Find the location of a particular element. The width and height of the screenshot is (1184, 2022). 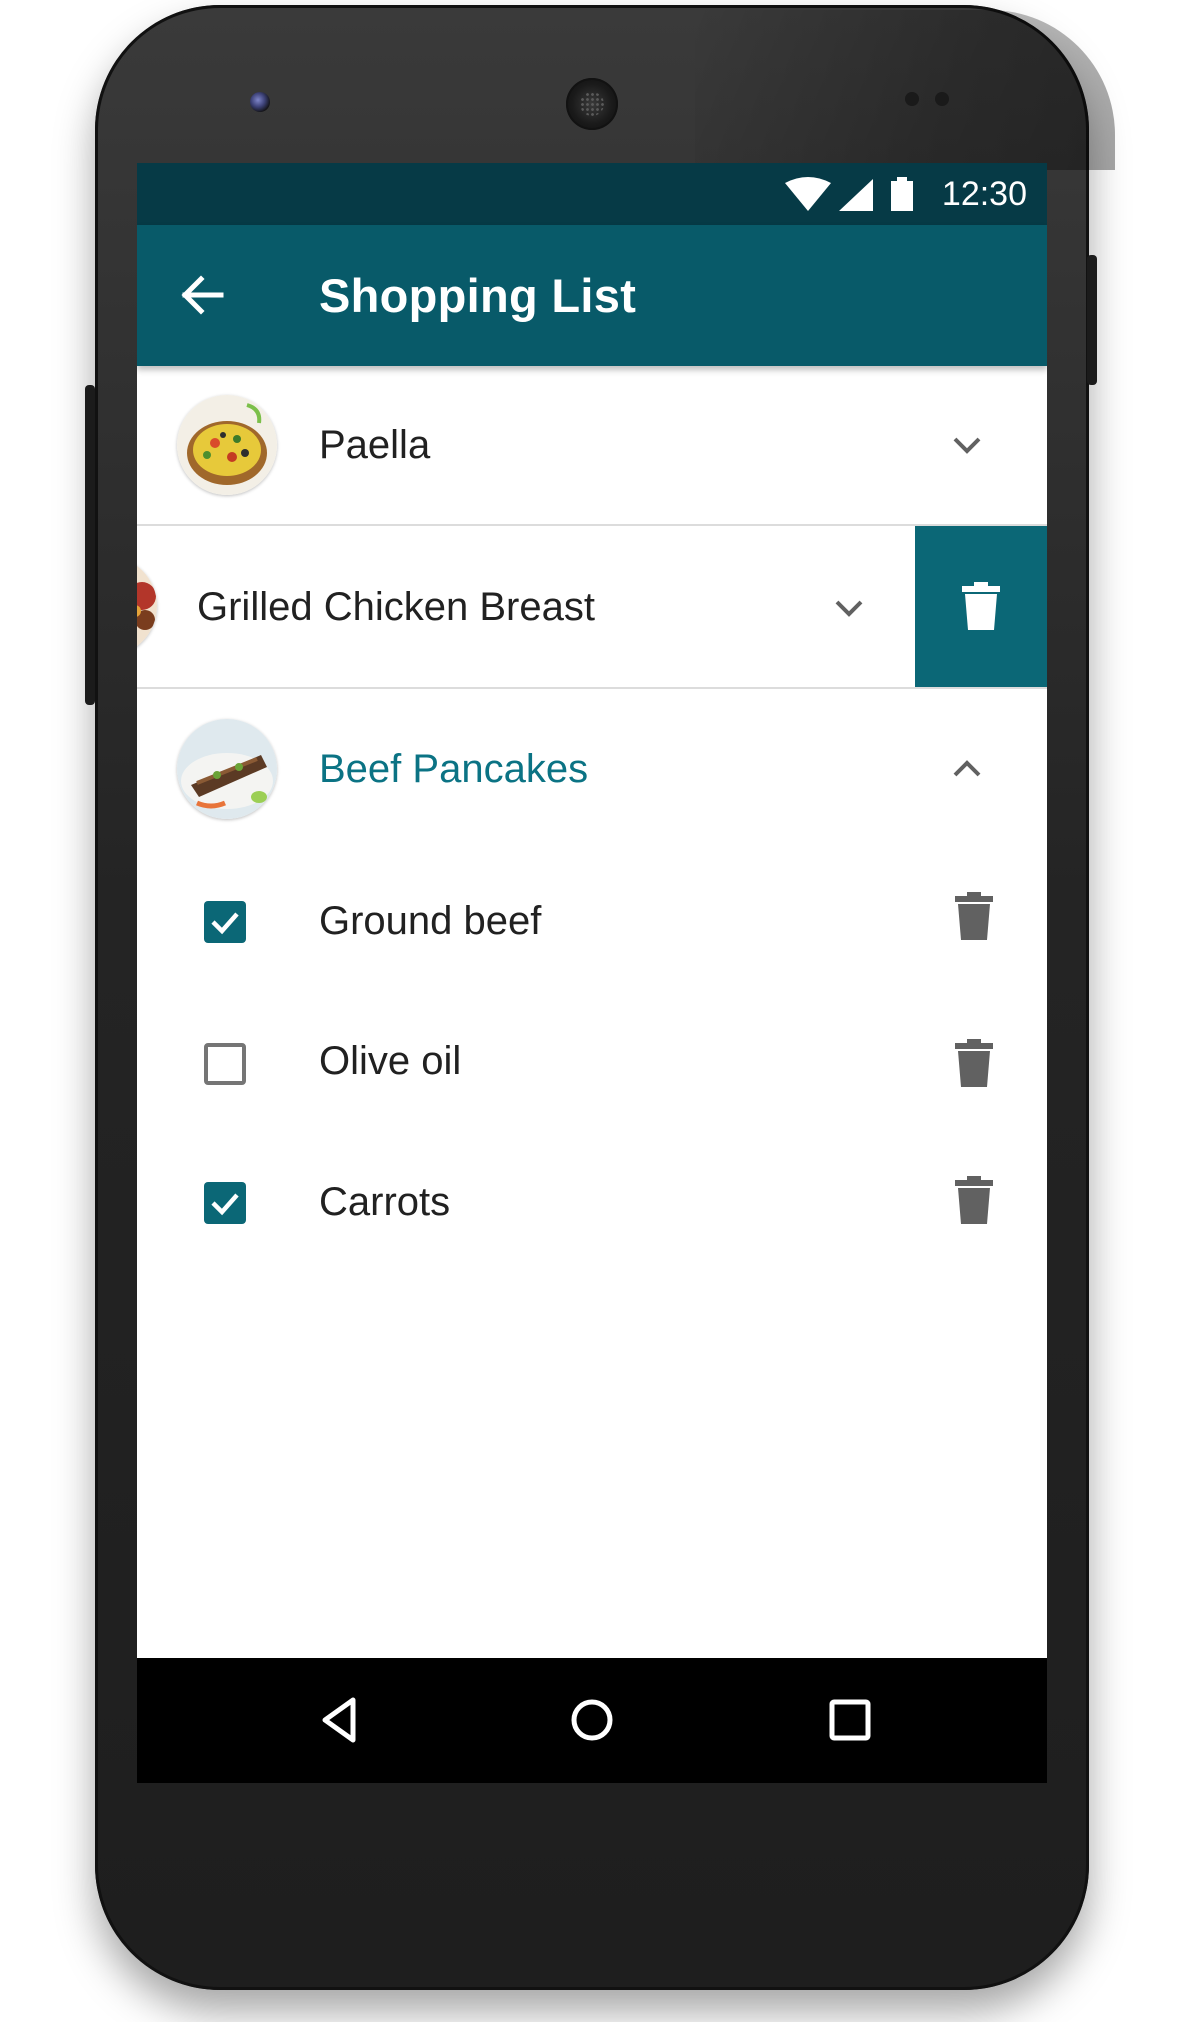

home-circle-icon is located at coordinates (592, 1720).